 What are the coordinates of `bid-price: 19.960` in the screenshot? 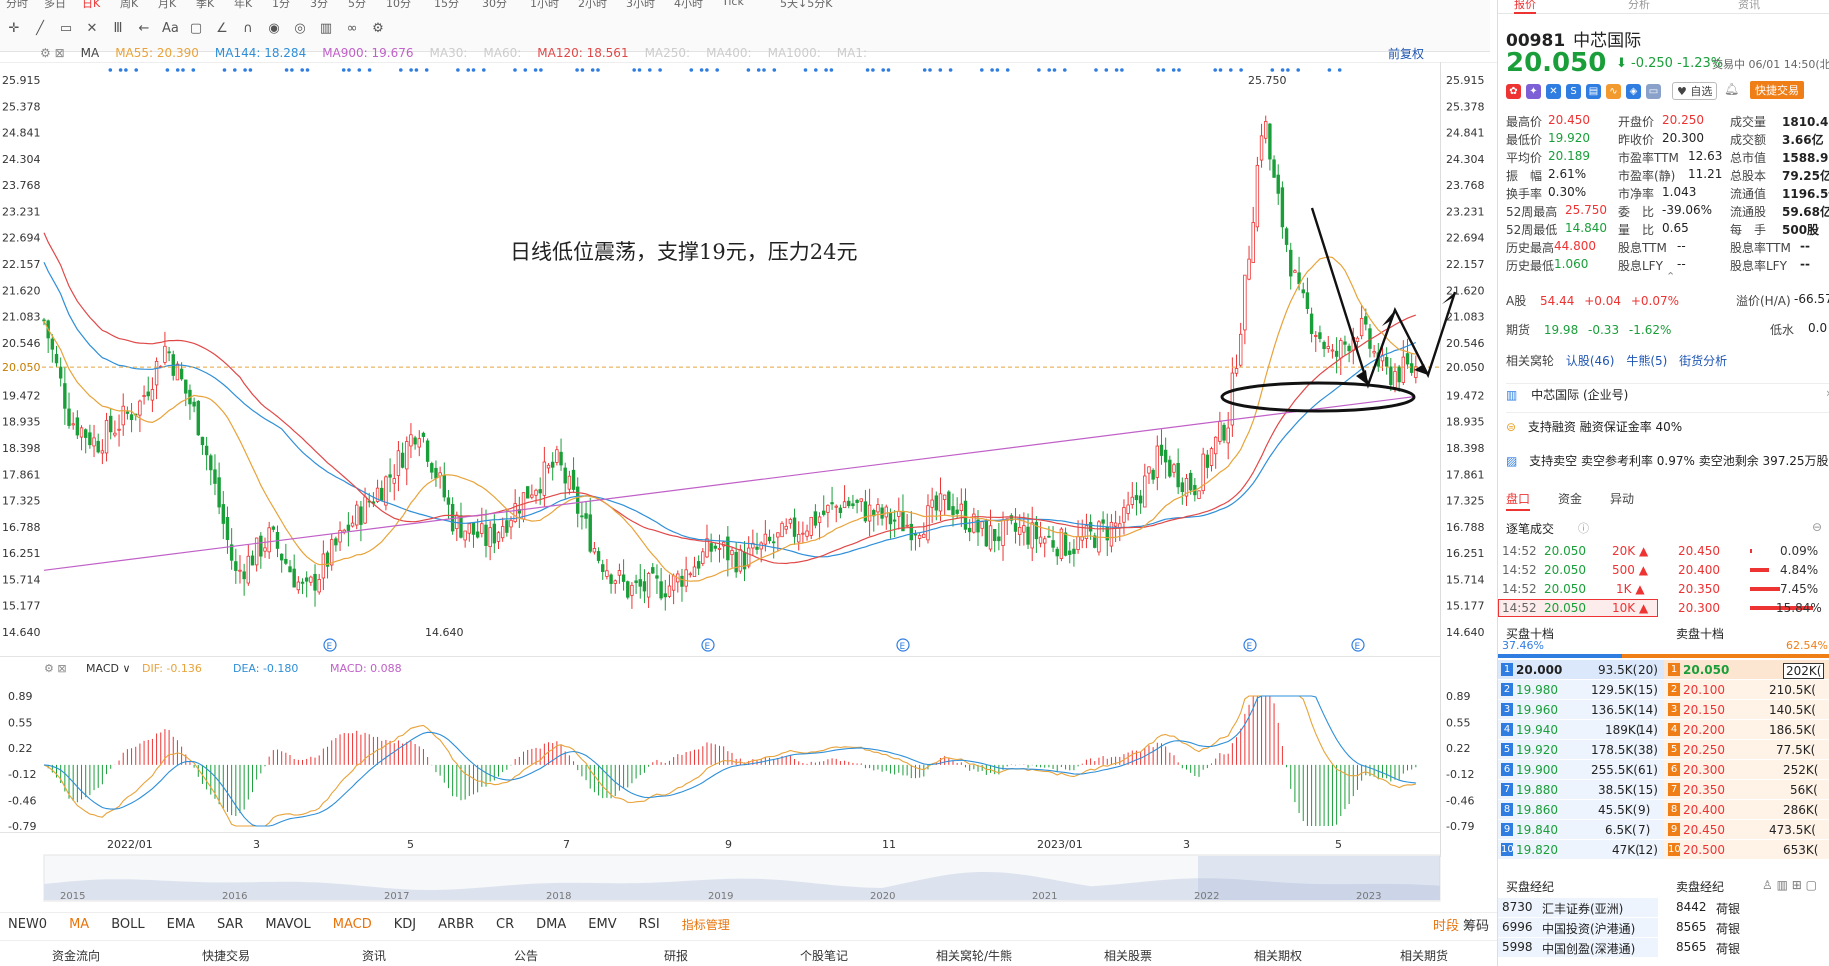 It's located at (1537, 710).